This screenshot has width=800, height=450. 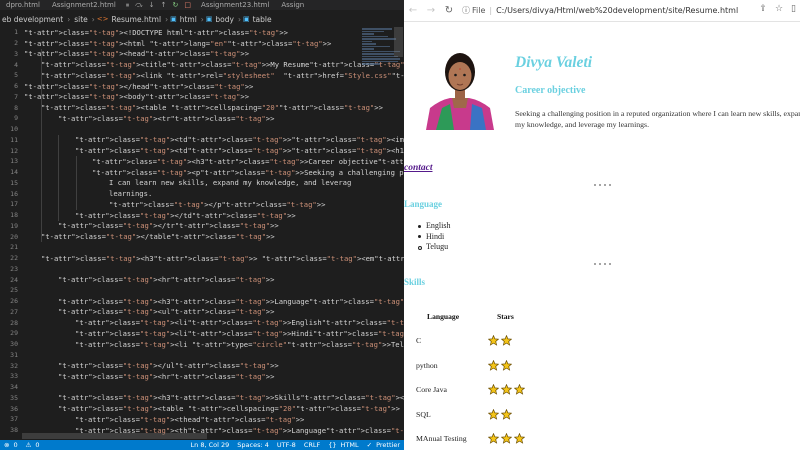 I want to click on code-line: 21, so click(x=202, y=247).